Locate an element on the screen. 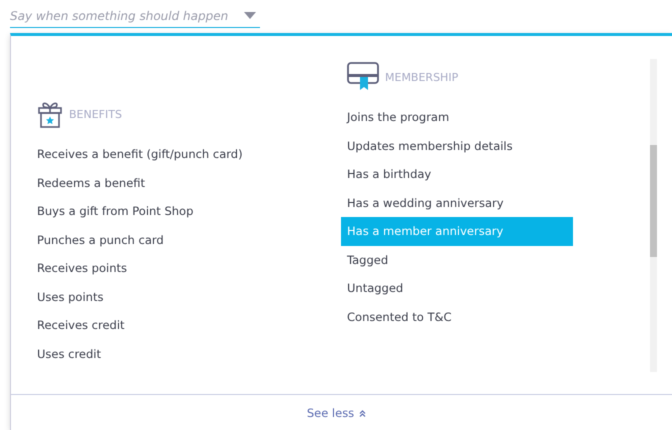 The height and width of the screenshot is (430, 672). event-option: Receives credit is located at coordinates (147, 325).